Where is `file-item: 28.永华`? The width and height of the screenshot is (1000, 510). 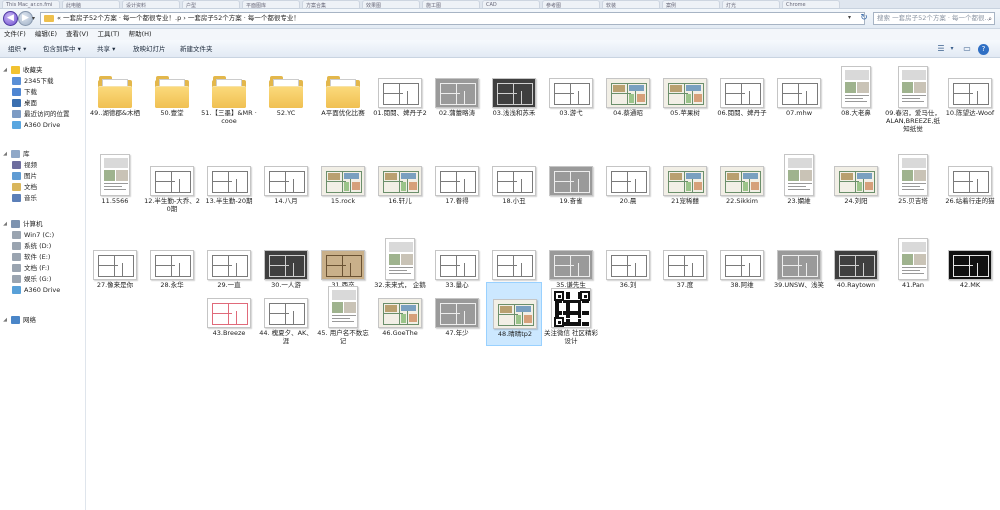
file-item: 28.永华 is located at coordinates (172, 266).